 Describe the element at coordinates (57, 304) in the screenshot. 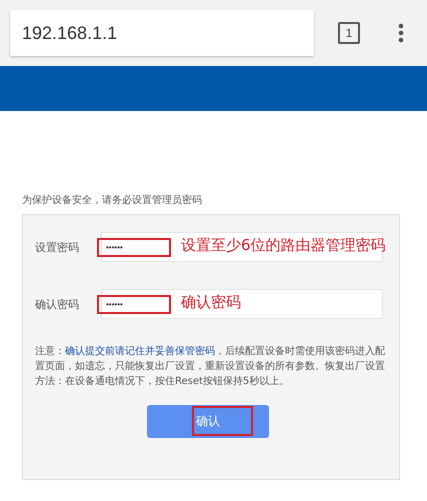

I see `field-label: 确认密码` at that location.